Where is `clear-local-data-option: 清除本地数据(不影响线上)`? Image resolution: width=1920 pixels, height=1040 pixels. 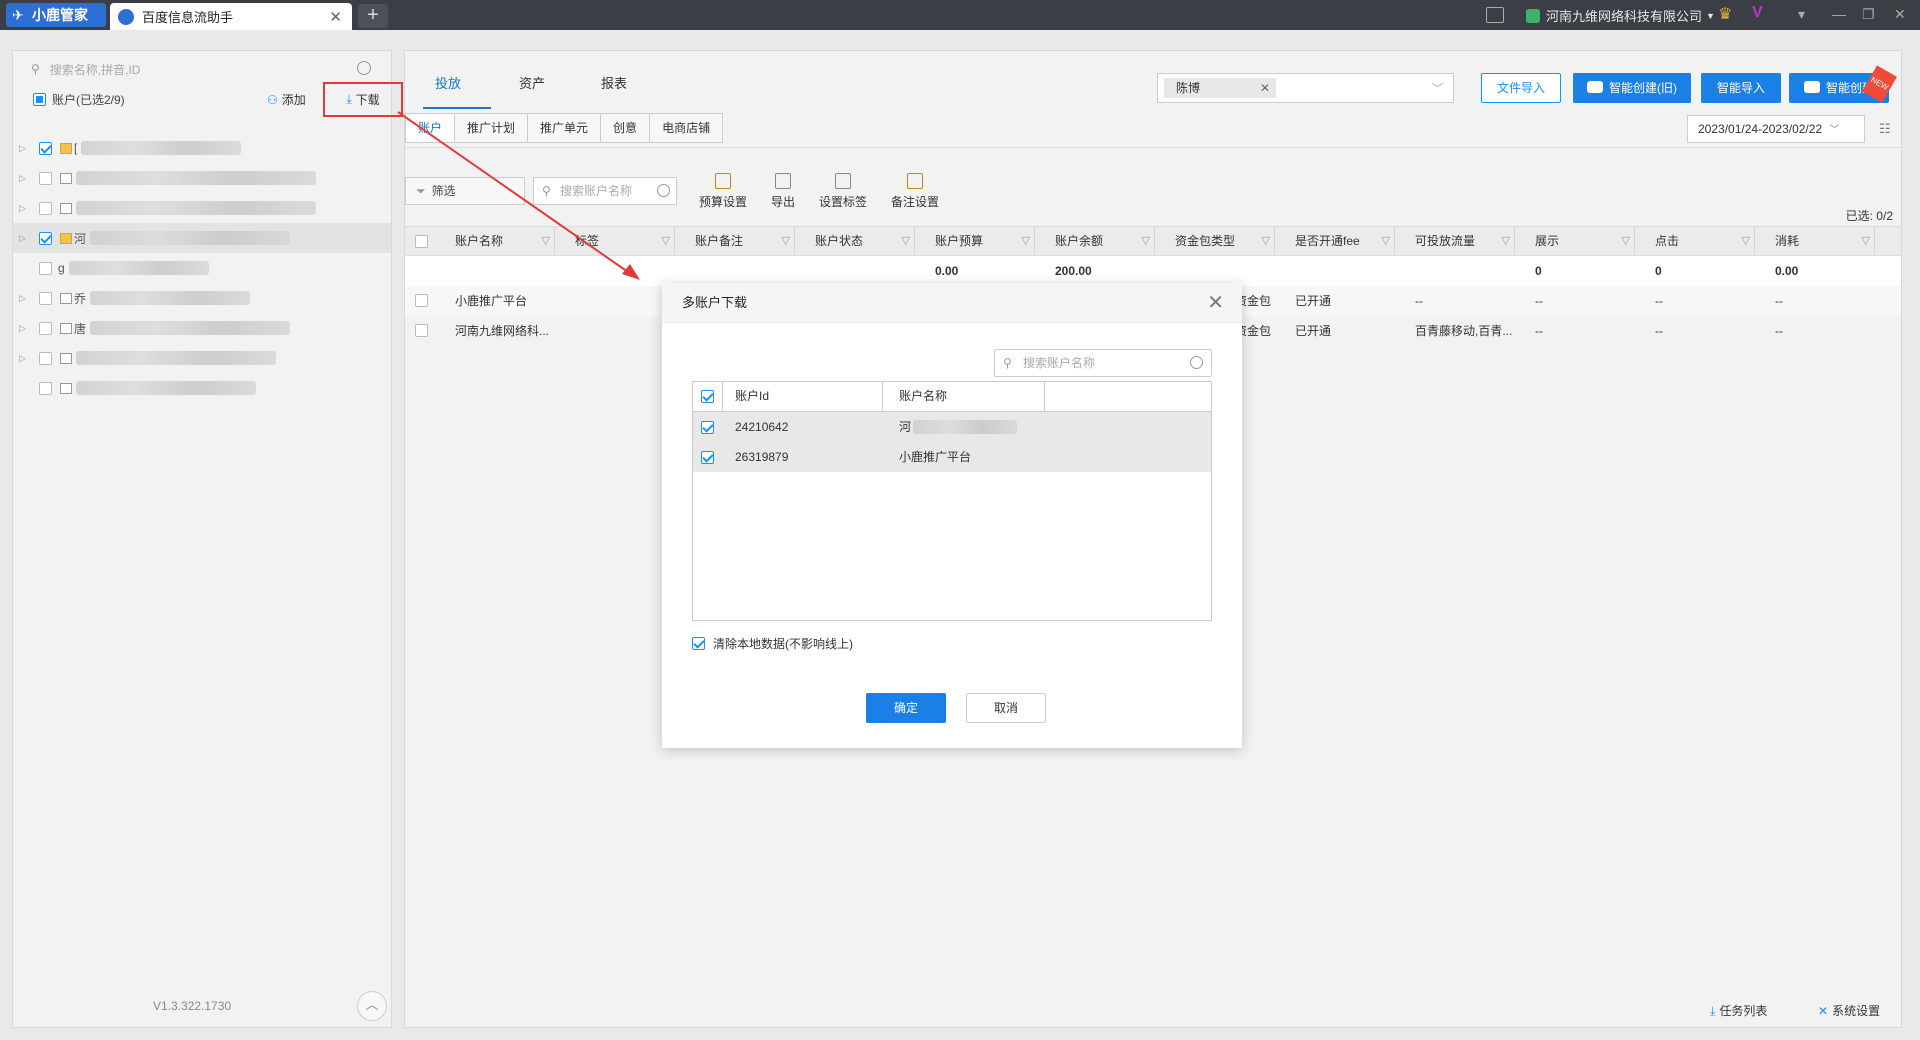
clear-local-data-option: 清除本地数据(不影响线上) is located at coordinates (772, 643).